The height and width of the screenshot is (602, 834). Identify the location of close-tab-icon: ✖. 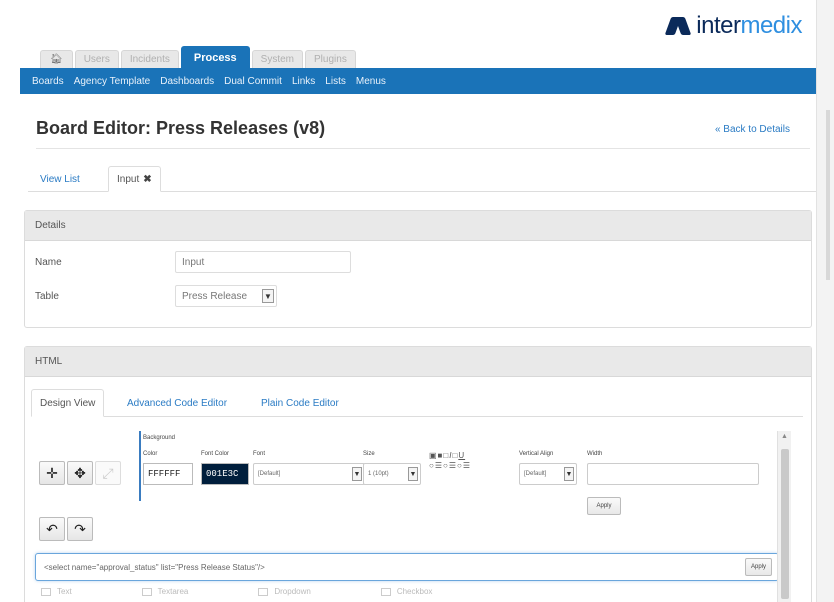
(147, 179).